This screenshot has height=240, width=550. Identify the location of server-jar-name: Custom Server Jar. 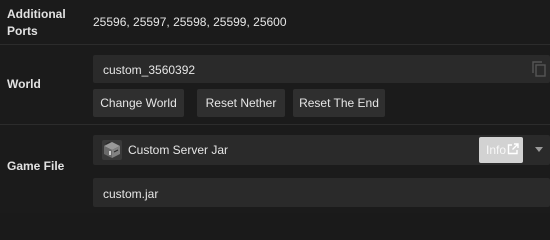
(178, 150).